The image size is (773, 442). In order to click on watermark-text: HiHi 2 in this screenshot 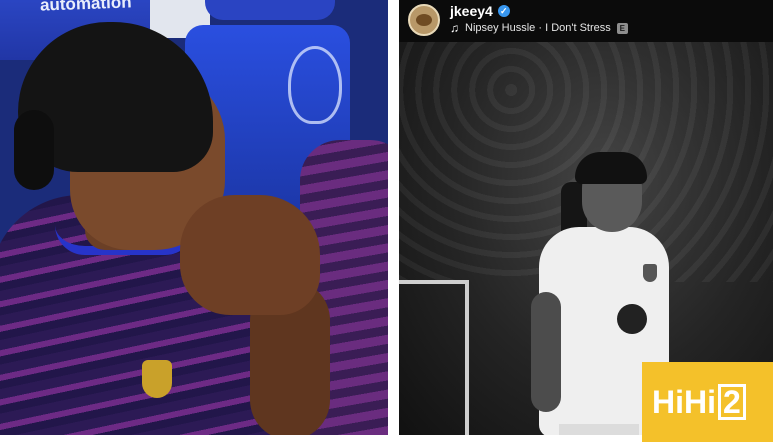, I will do `click(699, 402)`.